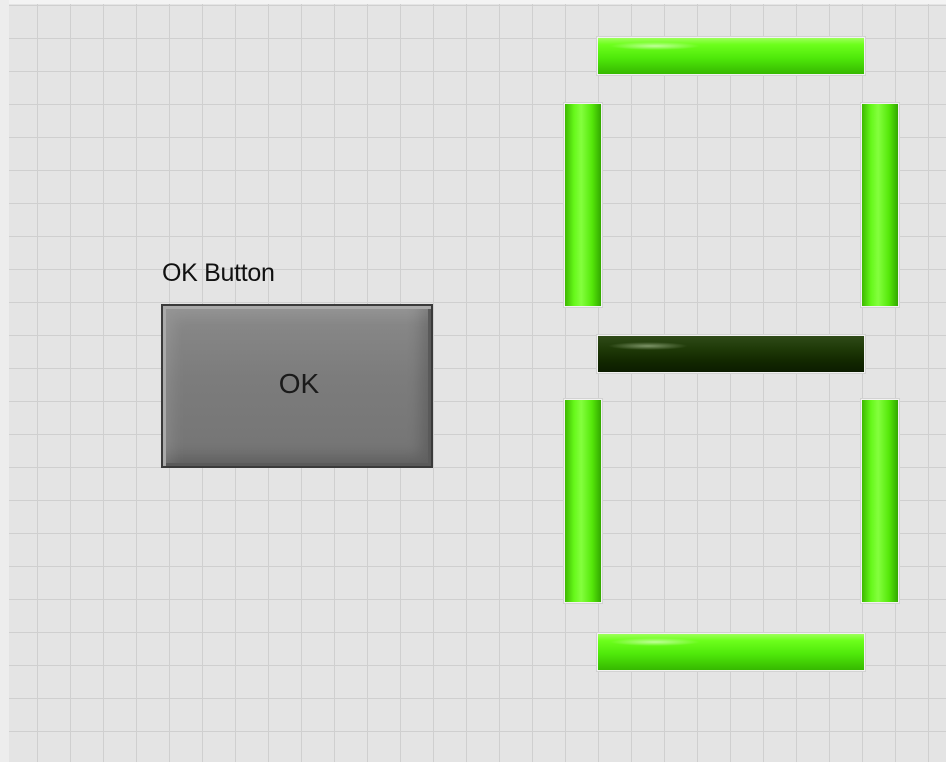  Describe the element at coordinates (583, 501) in the screenshot. I see `segment-e-bottom-left` at that location.